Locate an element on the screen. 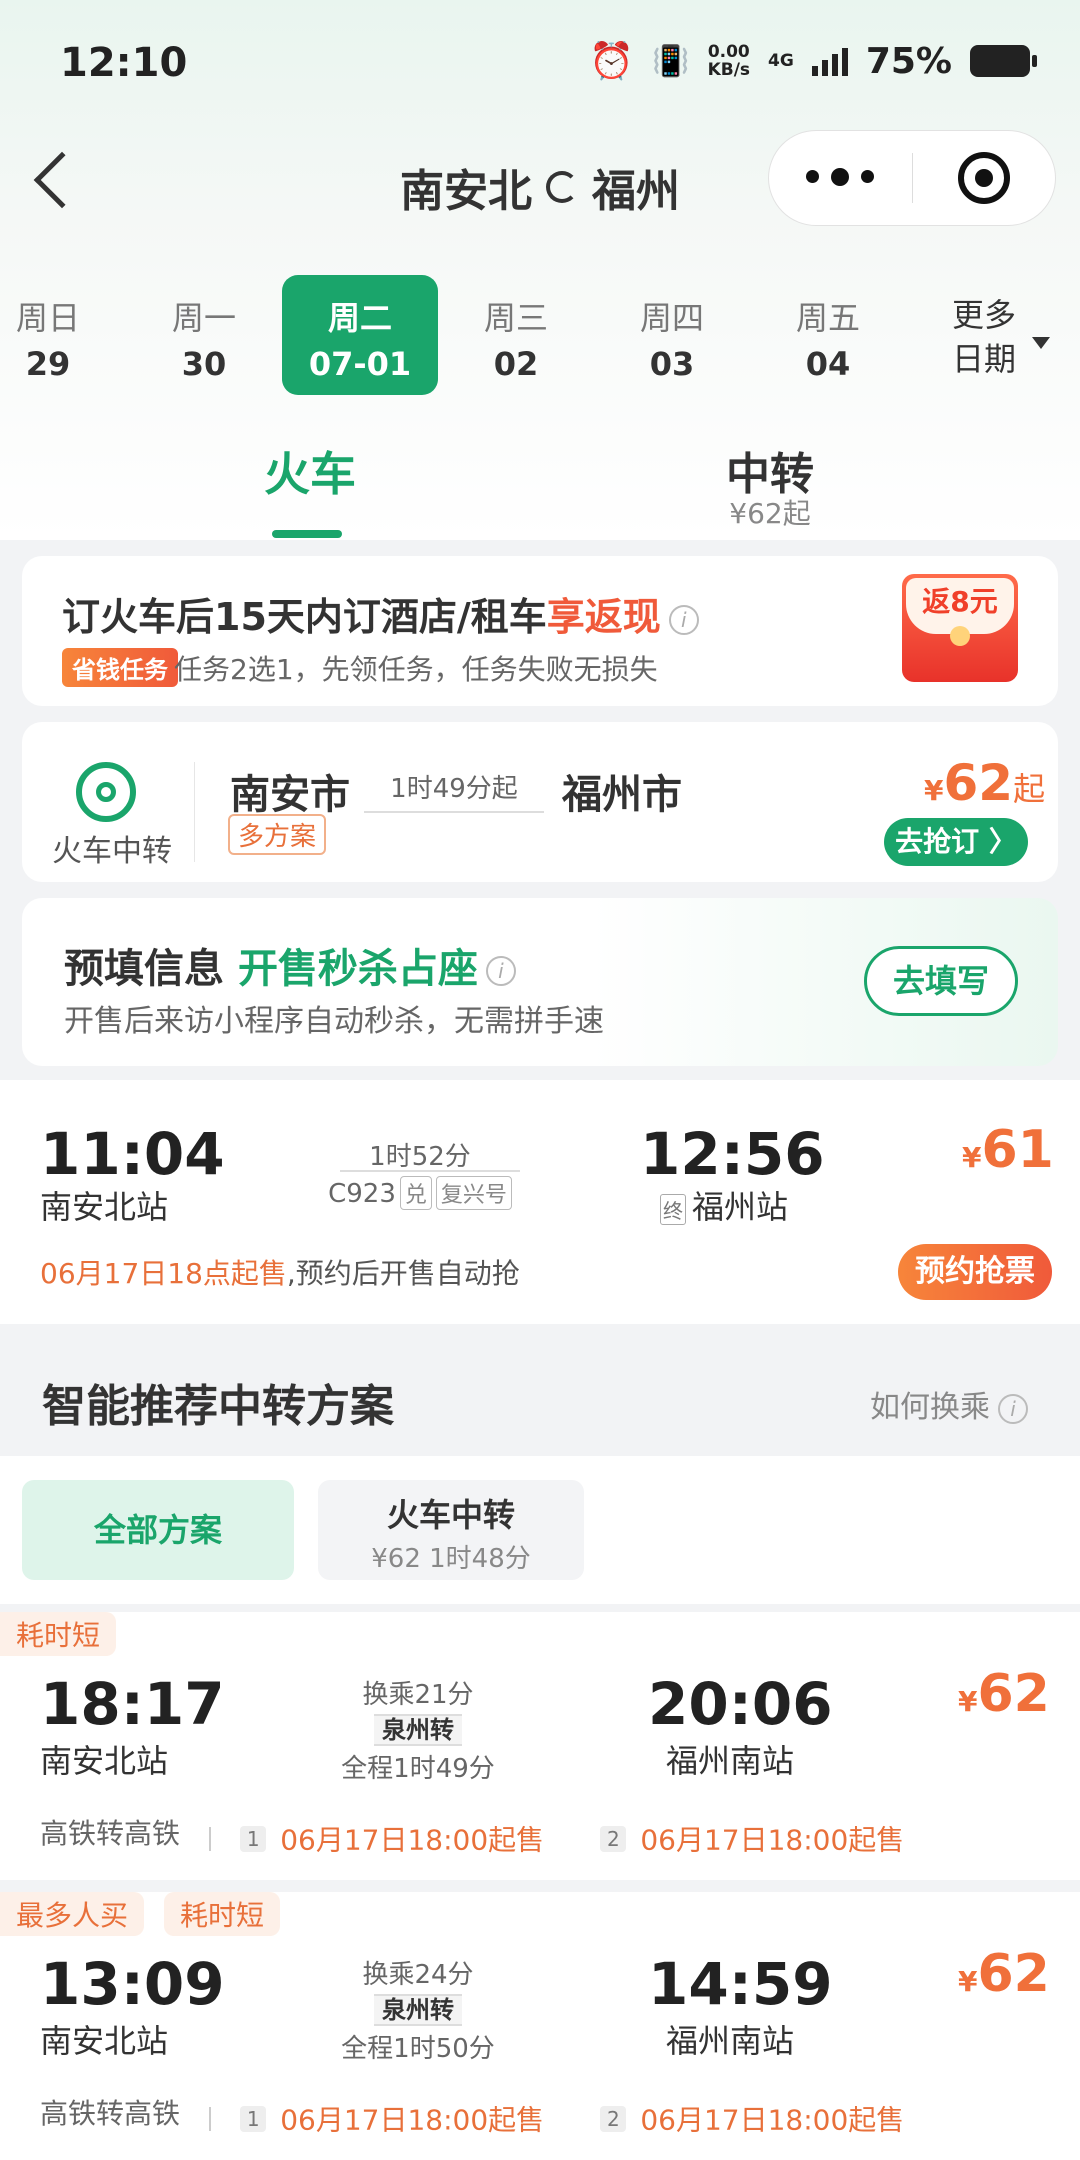 This screenshot has width=1080, height=2160. how-to-transfer-link: 如何换乘 i is located at coordinates (949, 1404).